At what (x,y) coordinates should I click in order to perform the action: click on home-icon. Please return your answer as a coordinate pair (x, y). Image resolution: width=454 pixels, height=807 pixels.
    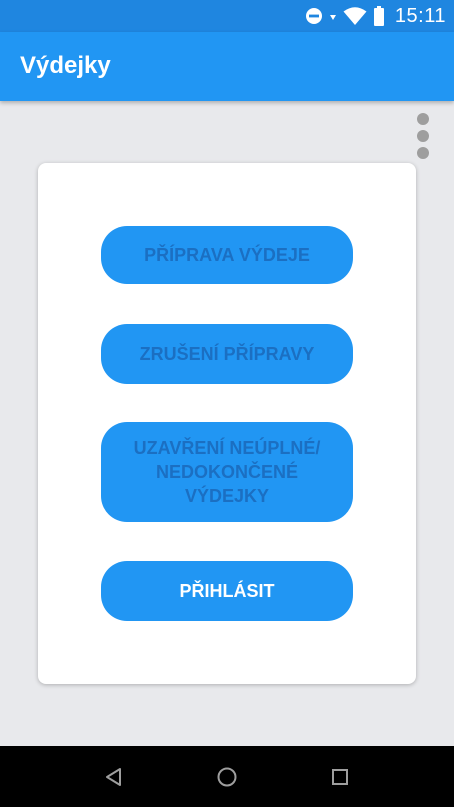
    Looking at the image, I should click on (227, 777).